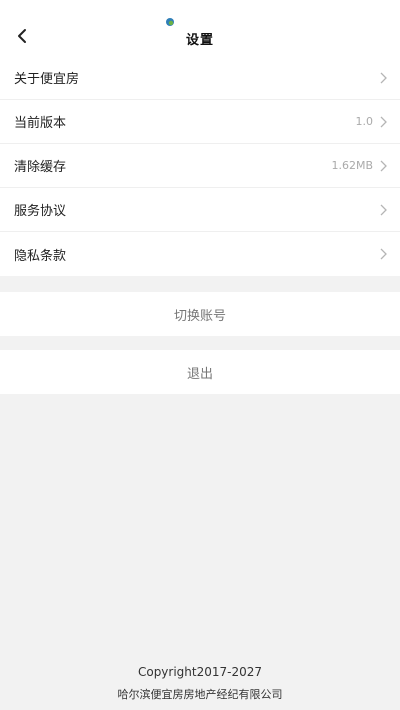 This screenshot has width=400, height=710. Describe the element at coordinates (200, 672) in the screenshot. I see `footer-copyright: Copyright2017-2027` at that location.